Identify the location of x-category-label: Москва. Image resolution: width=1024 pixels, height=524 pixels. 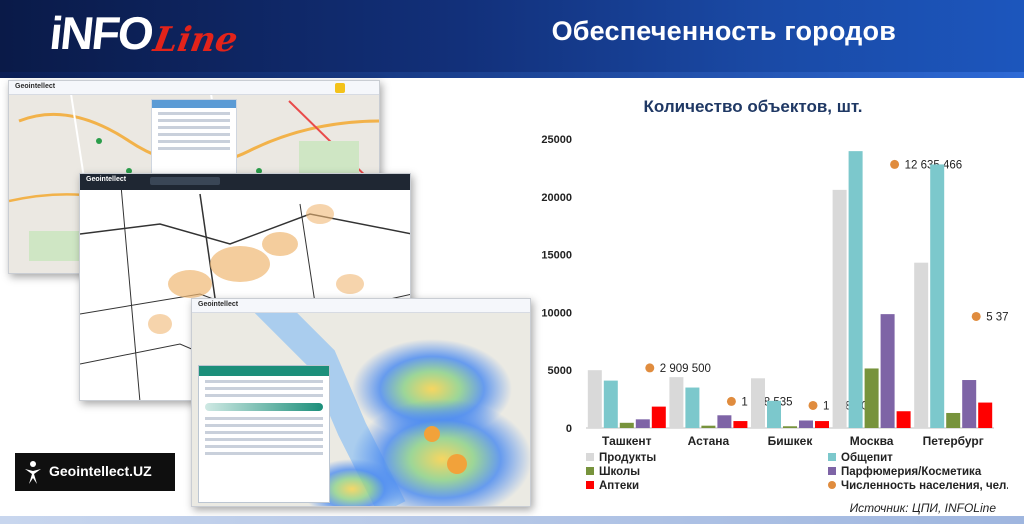
(872, 441).